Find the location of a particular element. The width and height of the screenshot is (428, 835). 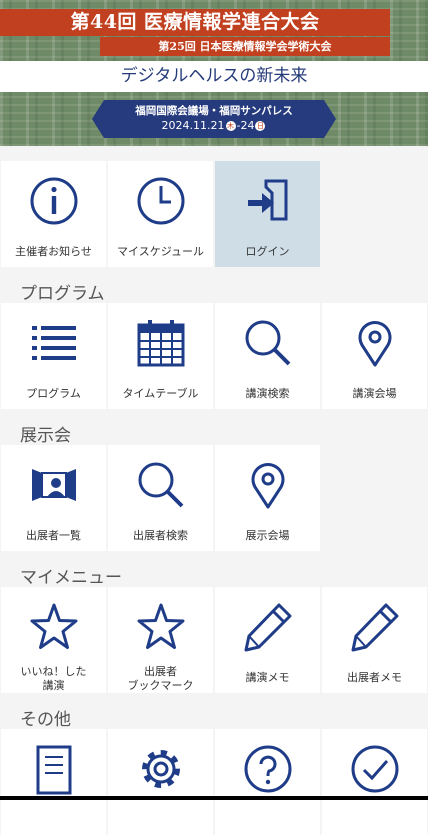

menu-other-help is located at coordinates (267, 782).